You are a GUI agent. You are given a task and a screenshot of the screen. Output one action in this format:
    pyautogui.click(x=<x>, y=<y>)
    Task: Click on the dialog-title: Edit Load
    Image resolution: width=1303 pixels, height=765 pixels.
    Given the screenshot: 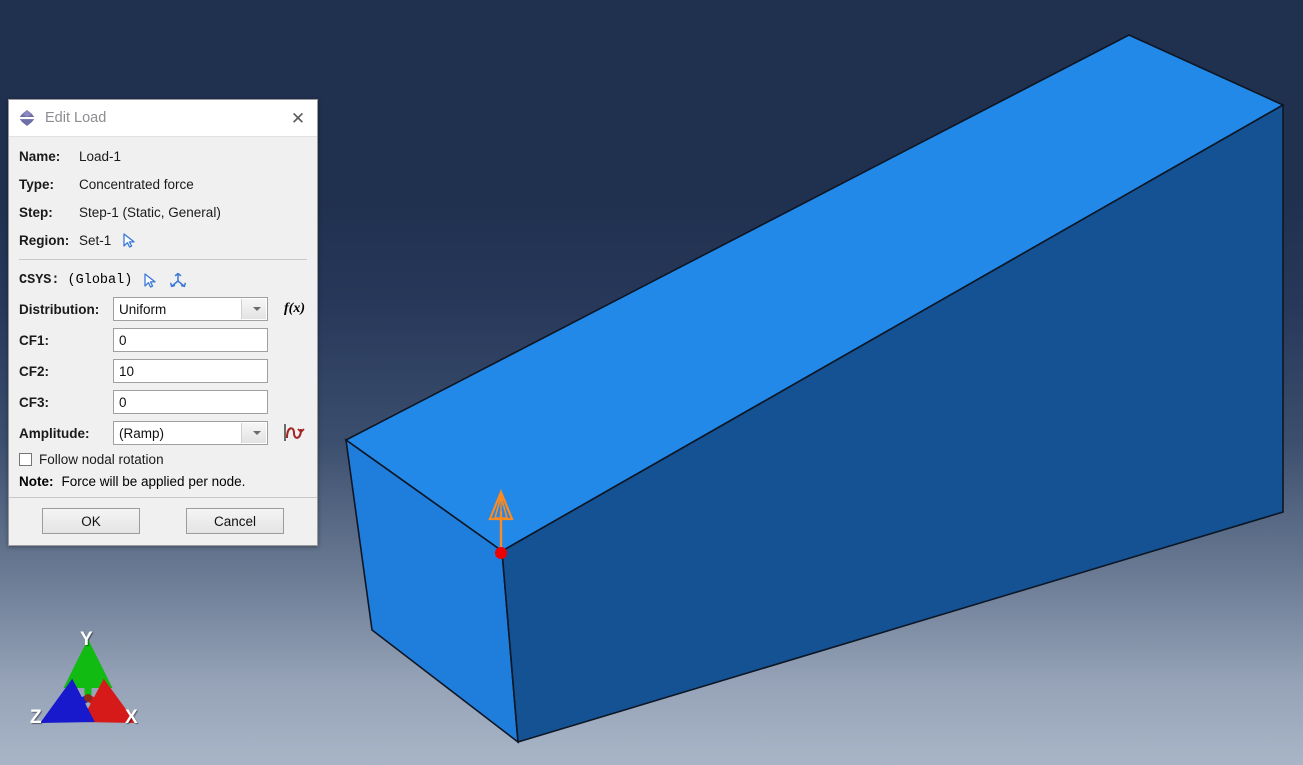 What is the action you would take?
    pyautogui.click(x=76, y=118)
    